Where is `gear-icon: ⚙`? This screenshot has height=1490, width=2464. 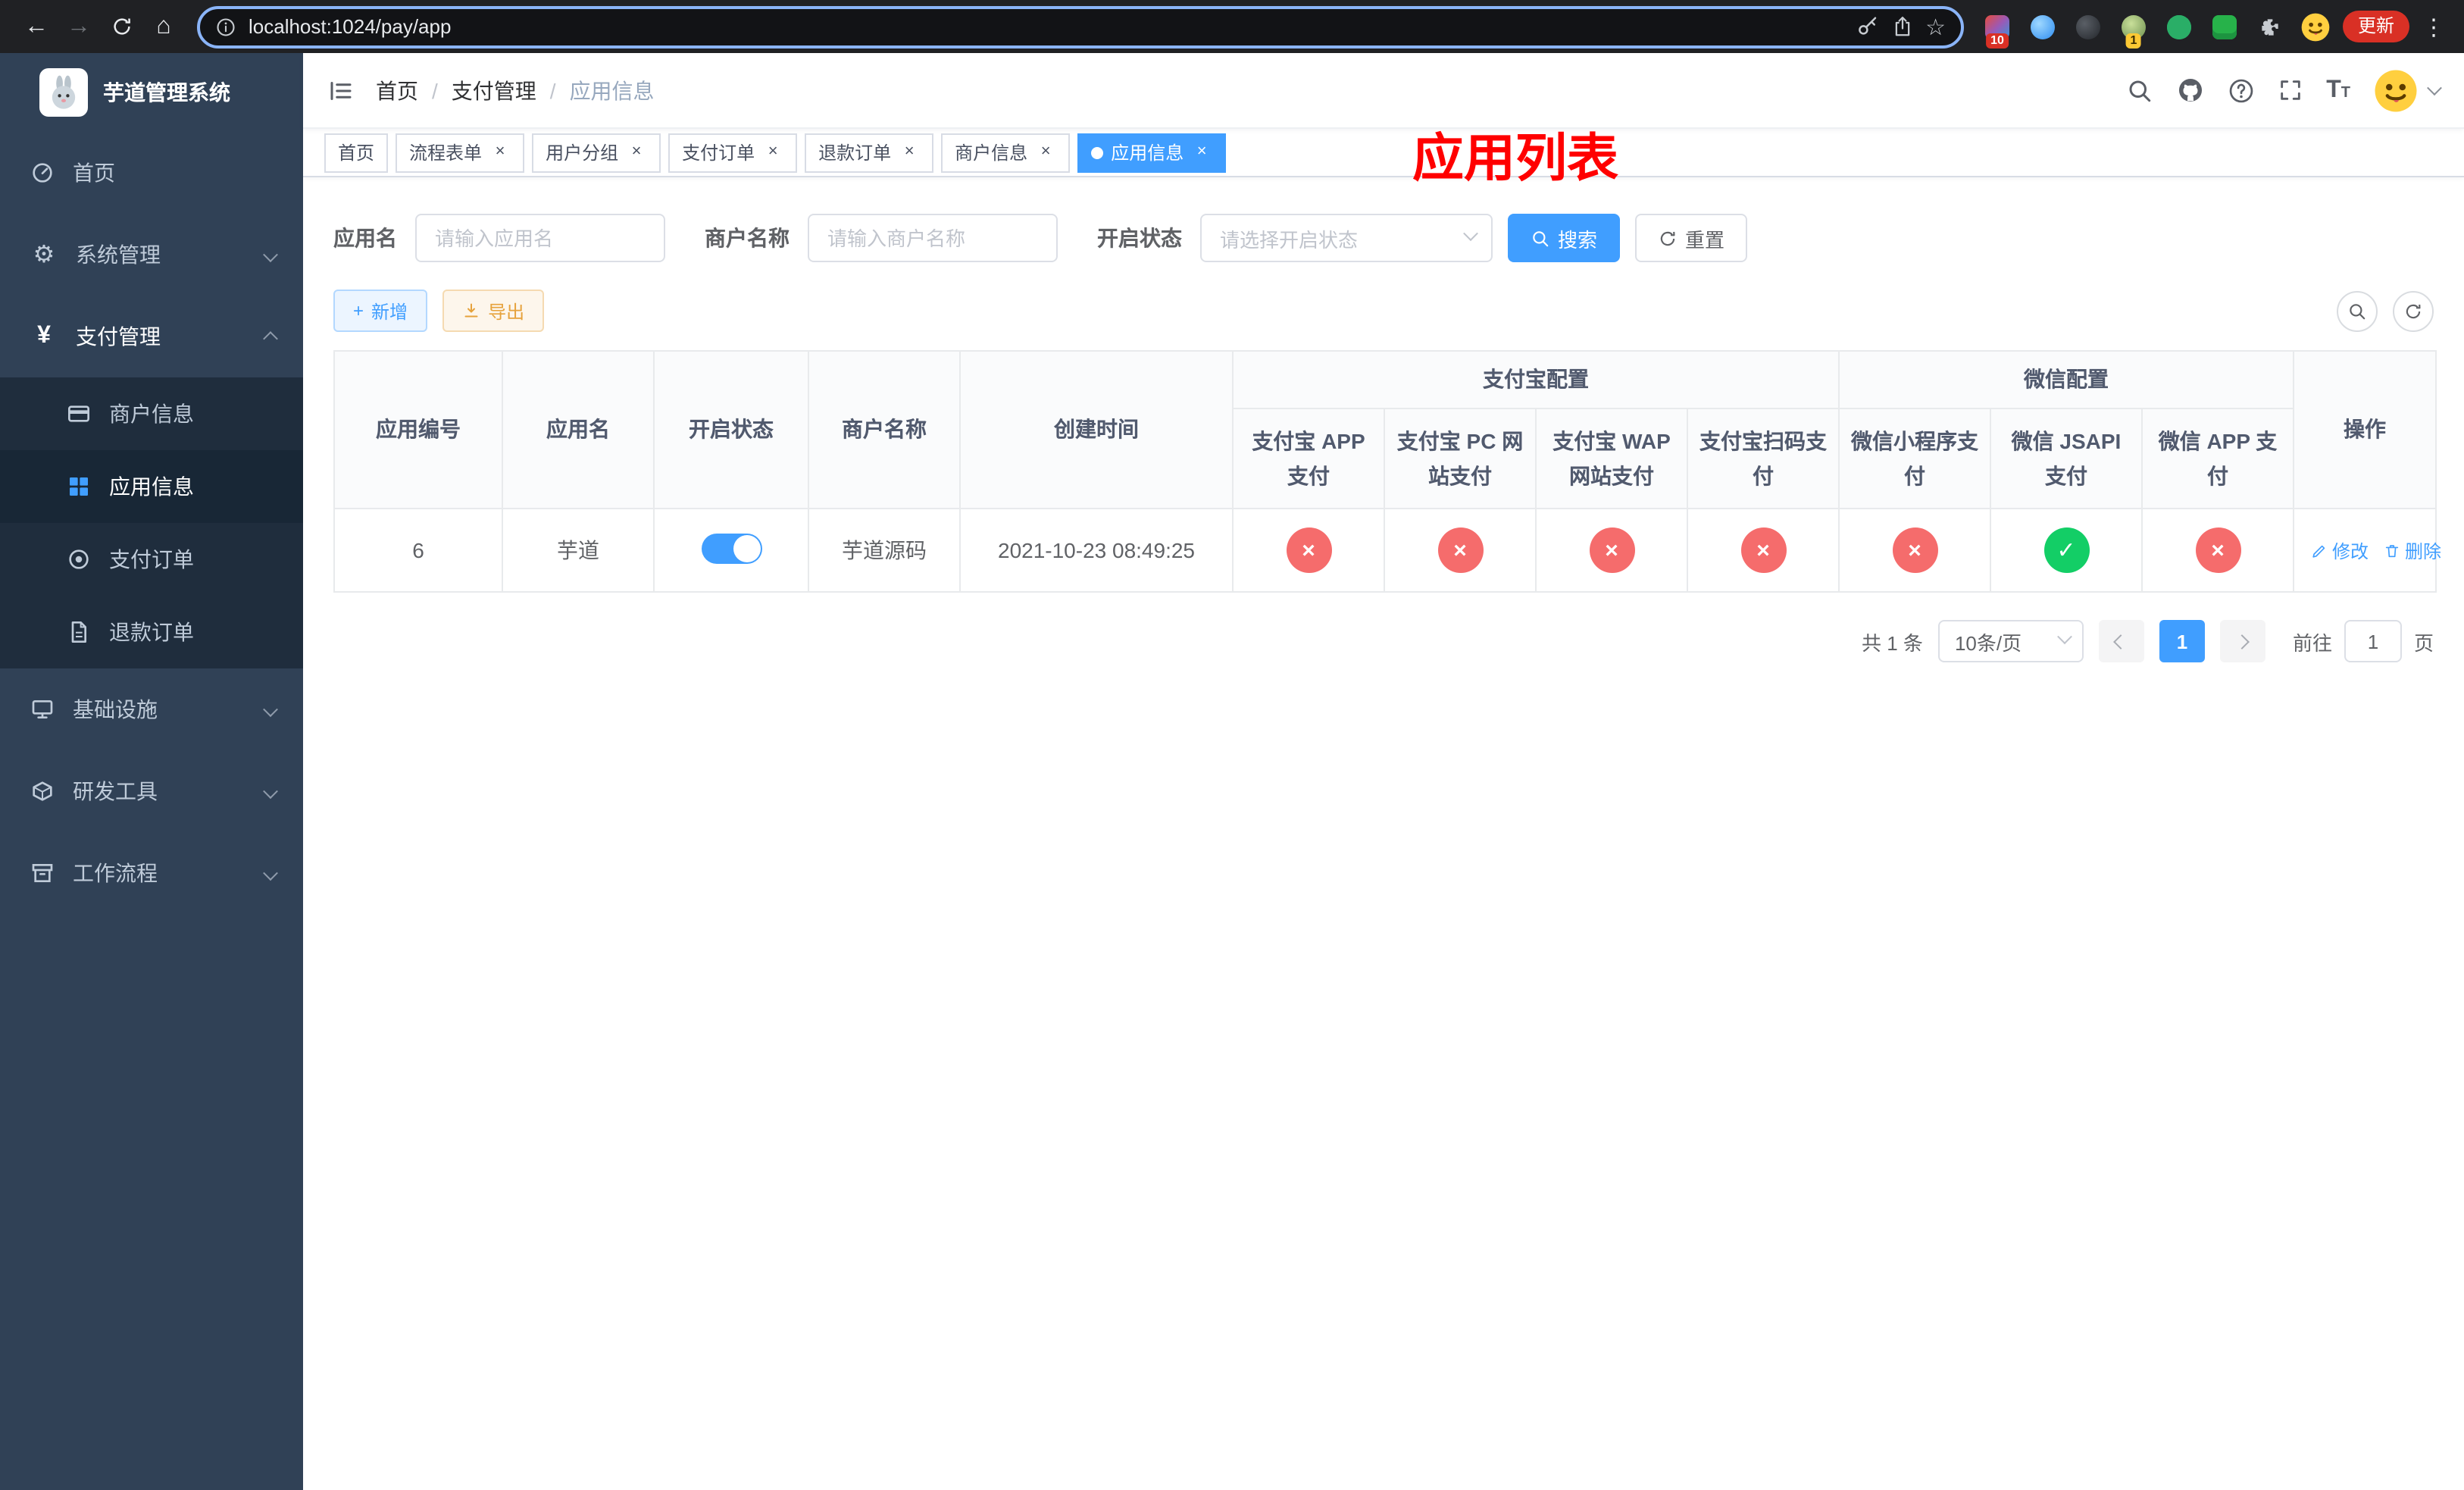 gear-icon: ⚙ is located at coordinates (44, 256).